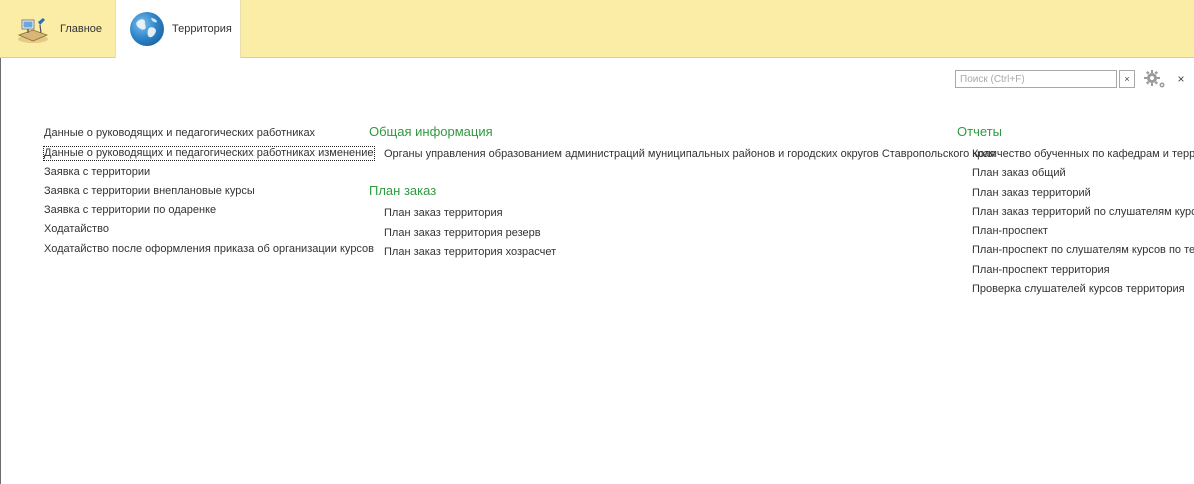 The image size is (1194, 484). I want to click on nav-link-petition: Ходатайство, so click(209, 233).